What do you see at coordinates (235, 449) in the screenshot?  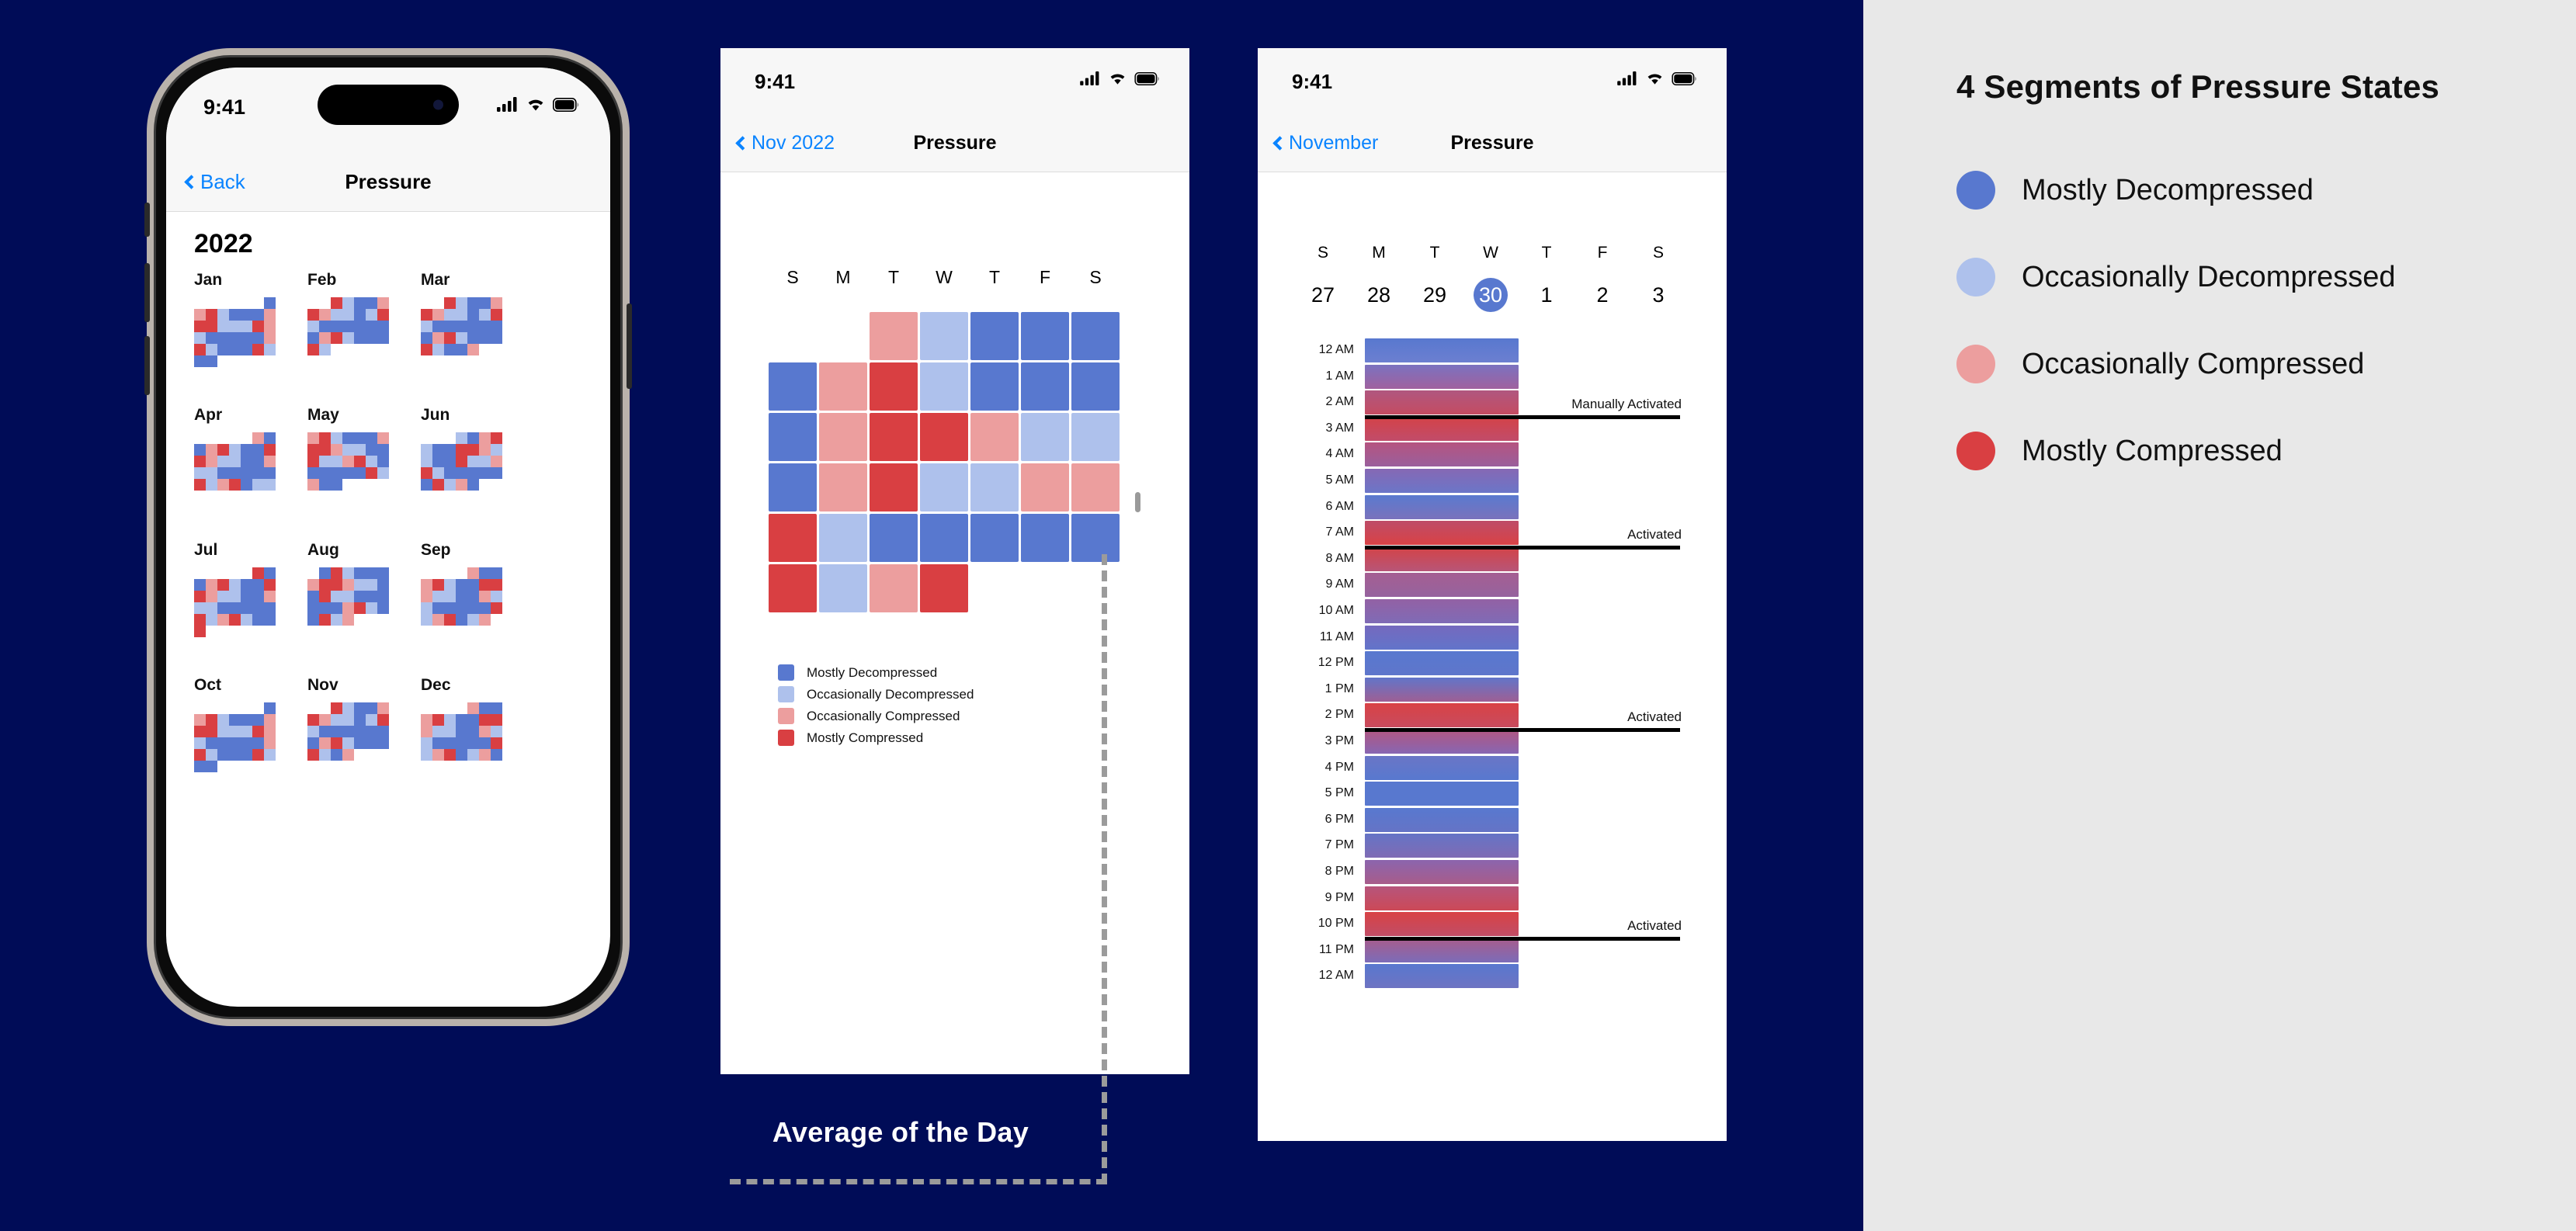 I see `month-mini-calendar: Apr` at bounding box center [235, 449].